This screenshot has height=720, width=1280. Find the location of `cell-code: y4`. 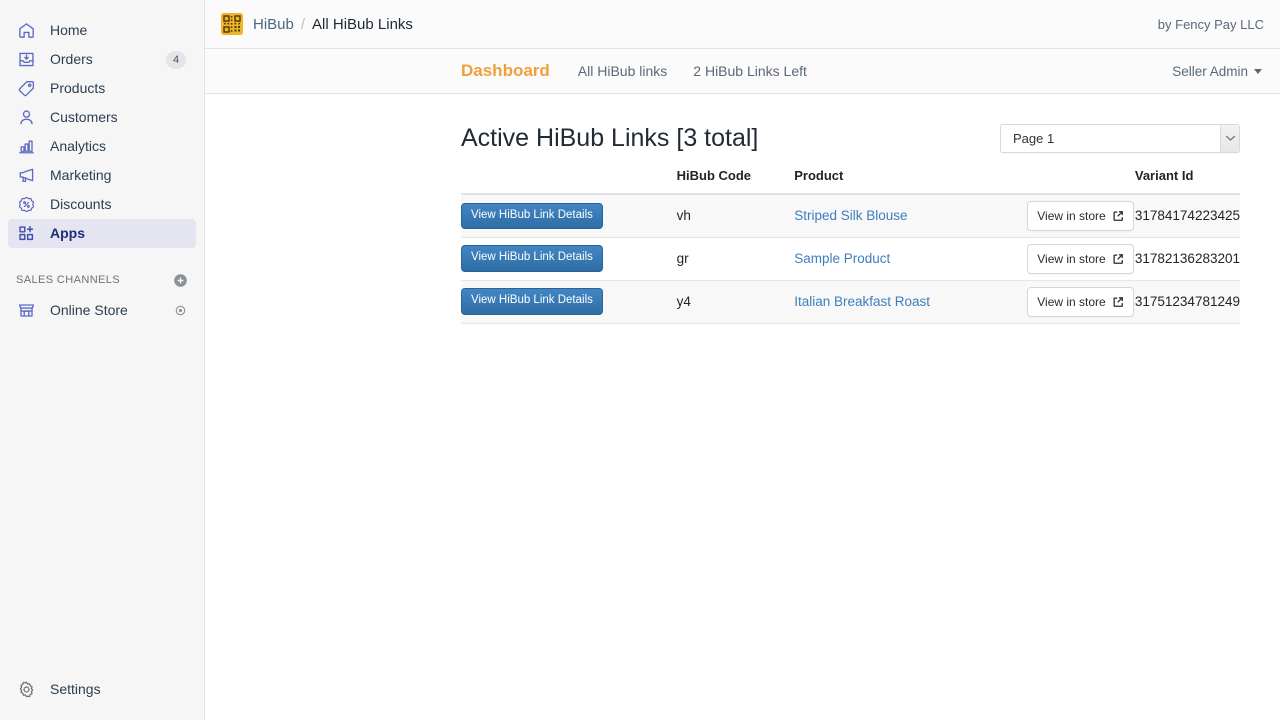

cell-code: y4 is located at coordinates (735, 302).